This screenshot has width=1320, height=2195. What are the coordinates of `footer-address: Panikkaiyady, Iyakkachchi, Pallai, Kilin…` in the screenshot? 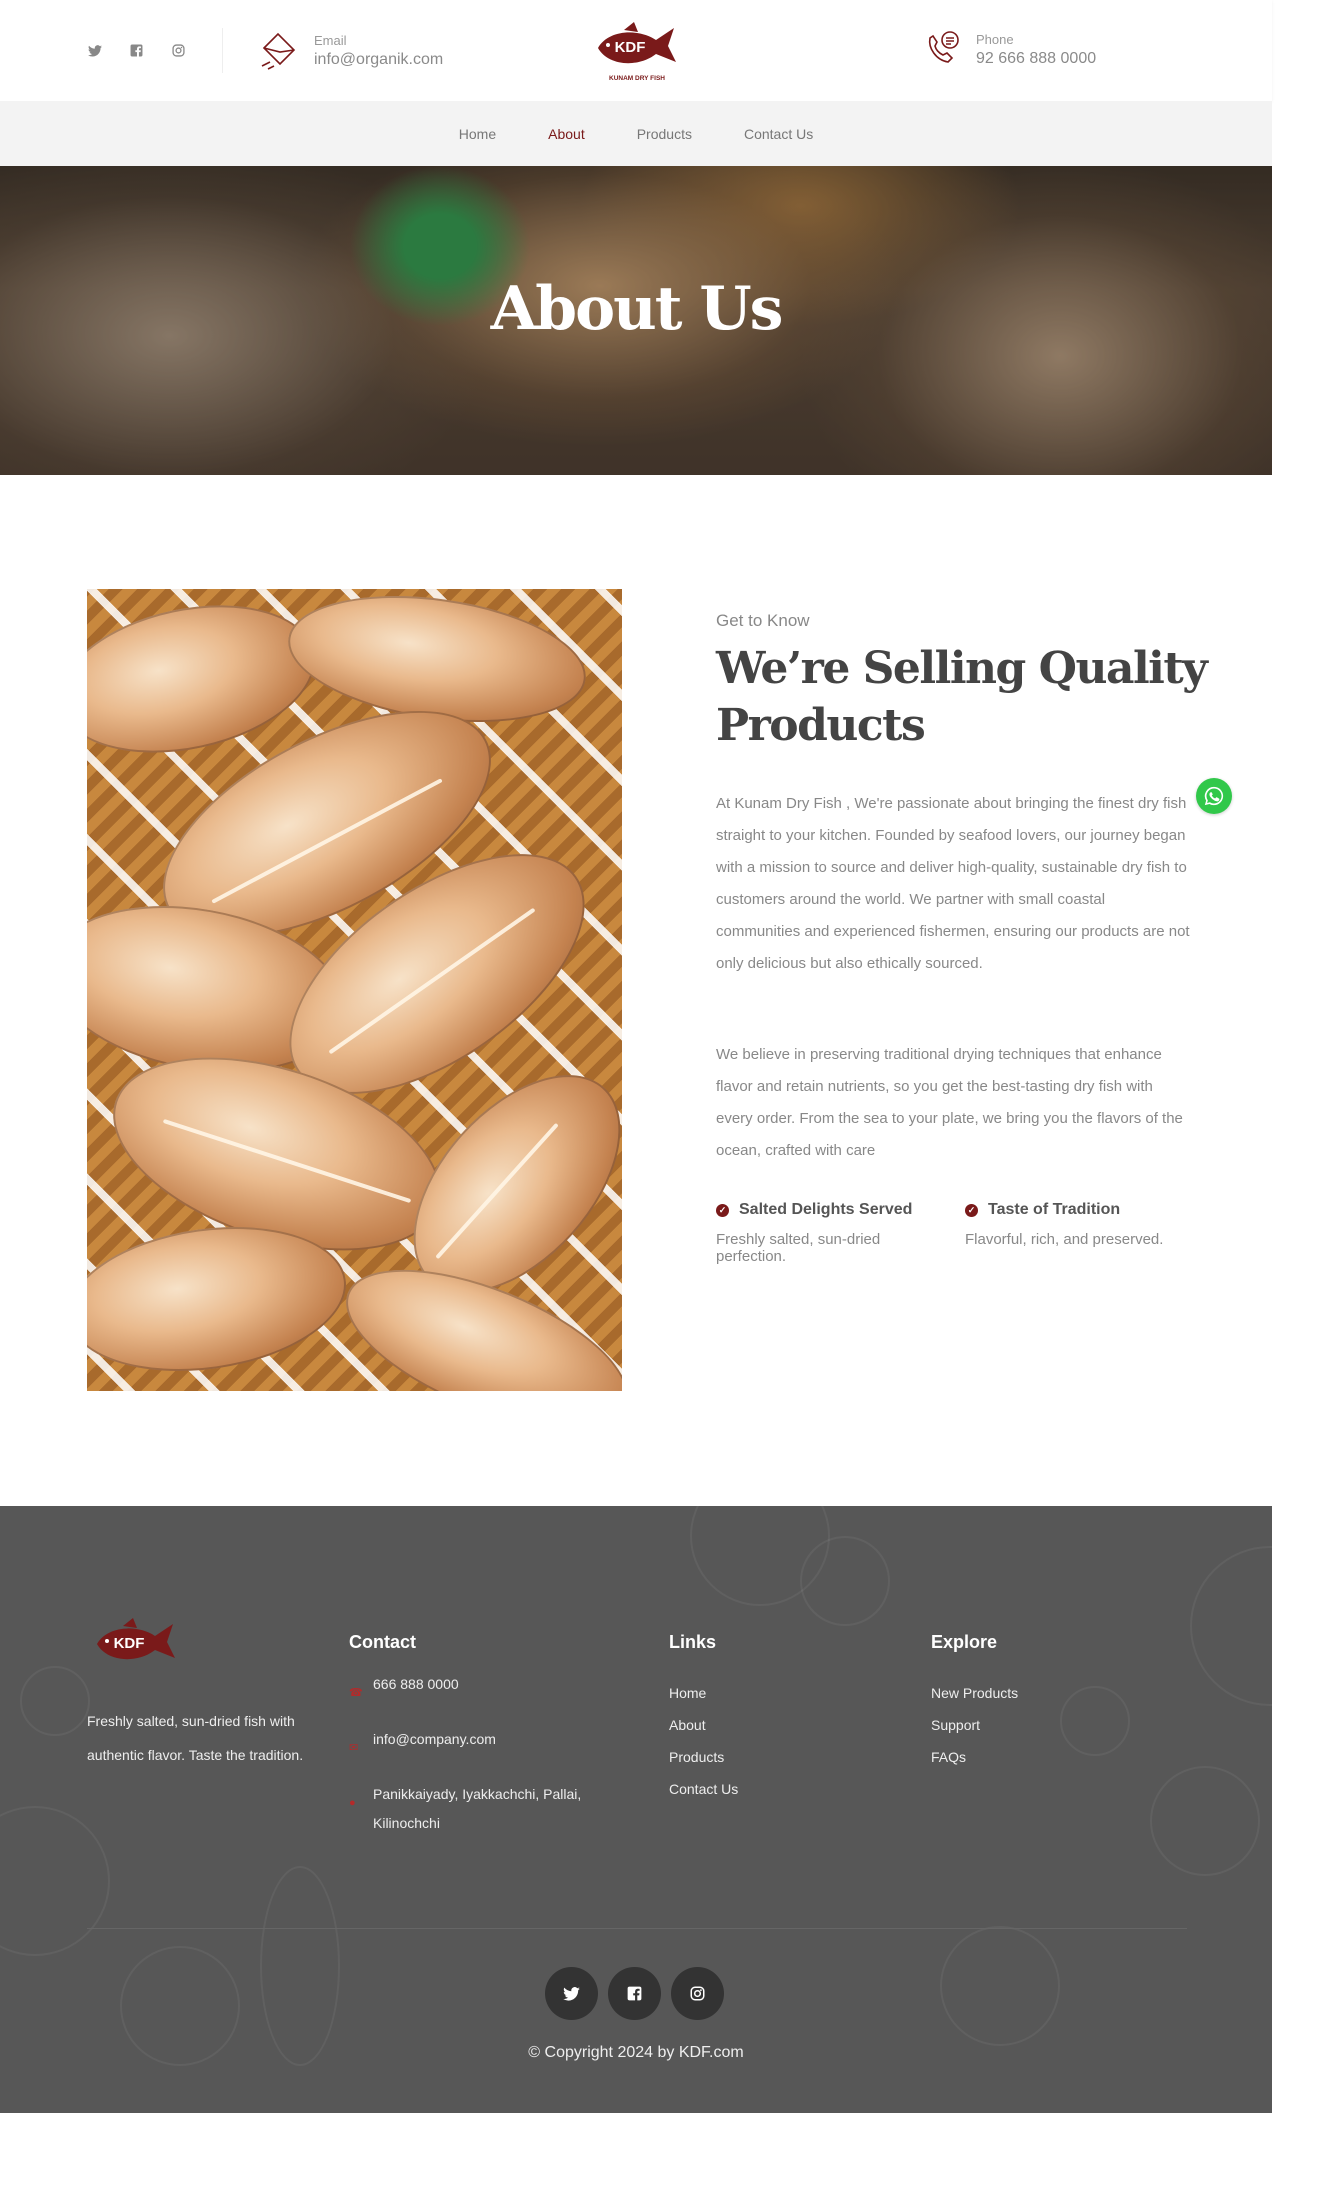 It's located at (477, 1808).